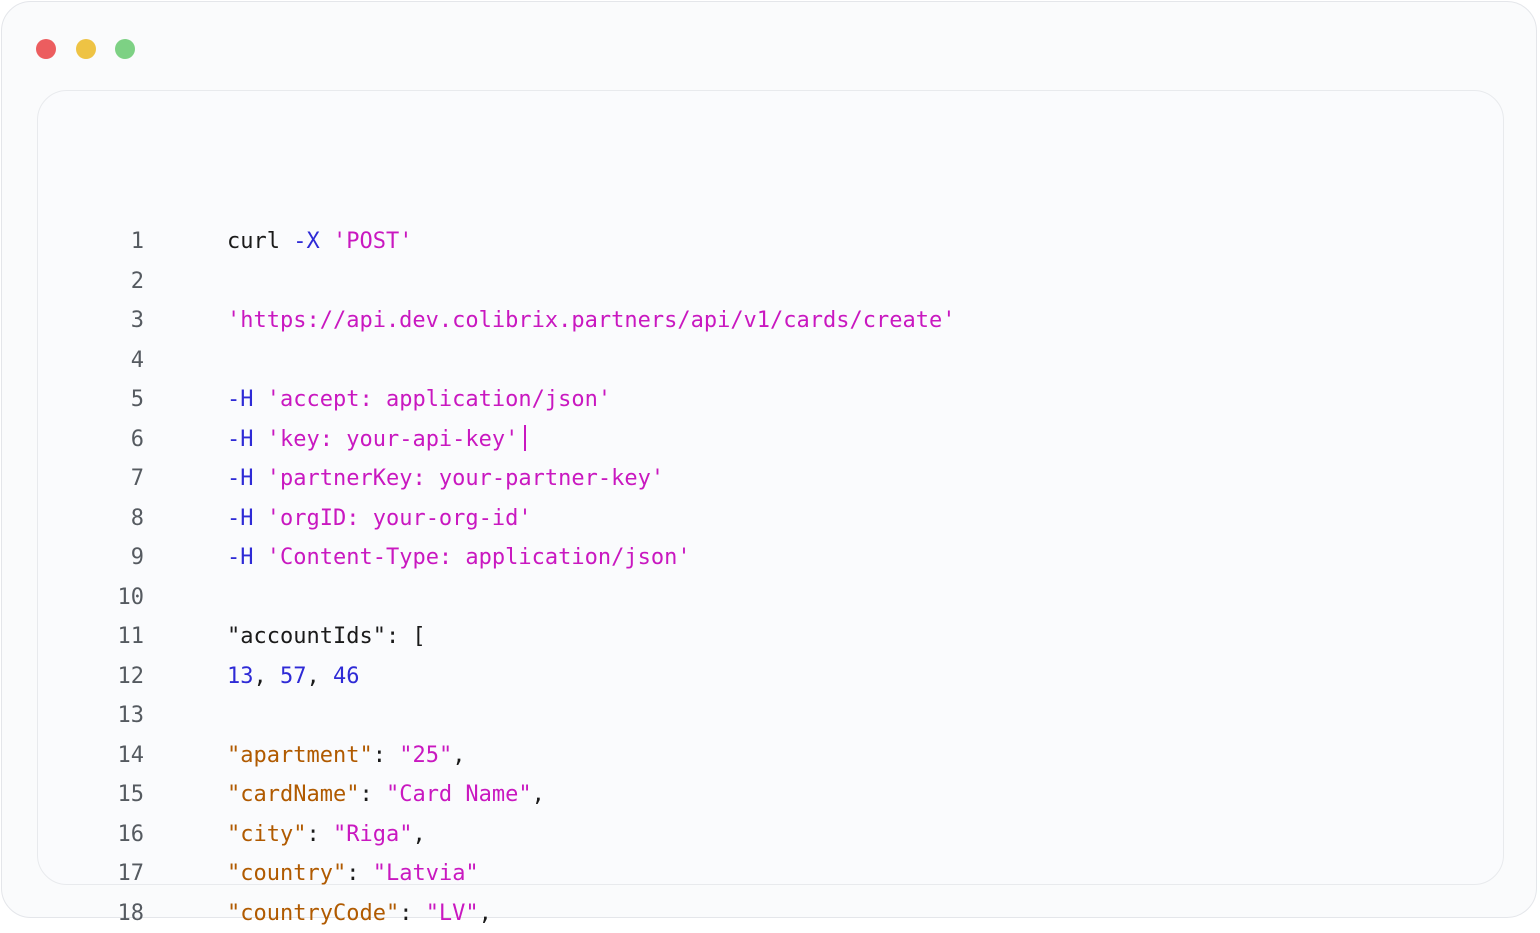 The width and height of the screenshot is (1540, 933). I want to click on code-token: "accountIds": [, so click(326, 636).